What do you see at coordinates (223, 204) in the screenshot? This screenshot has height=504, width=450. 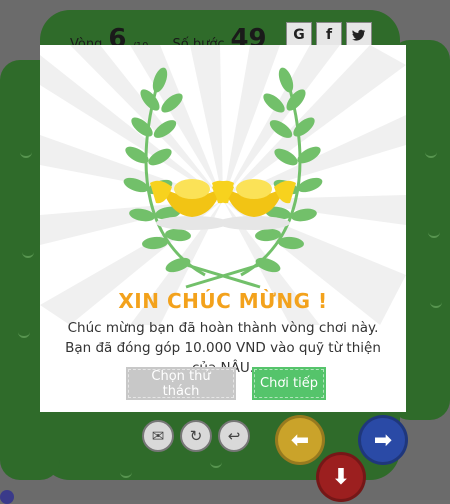 I see `gold-ingot-icon` at bounding box center [223, 204].